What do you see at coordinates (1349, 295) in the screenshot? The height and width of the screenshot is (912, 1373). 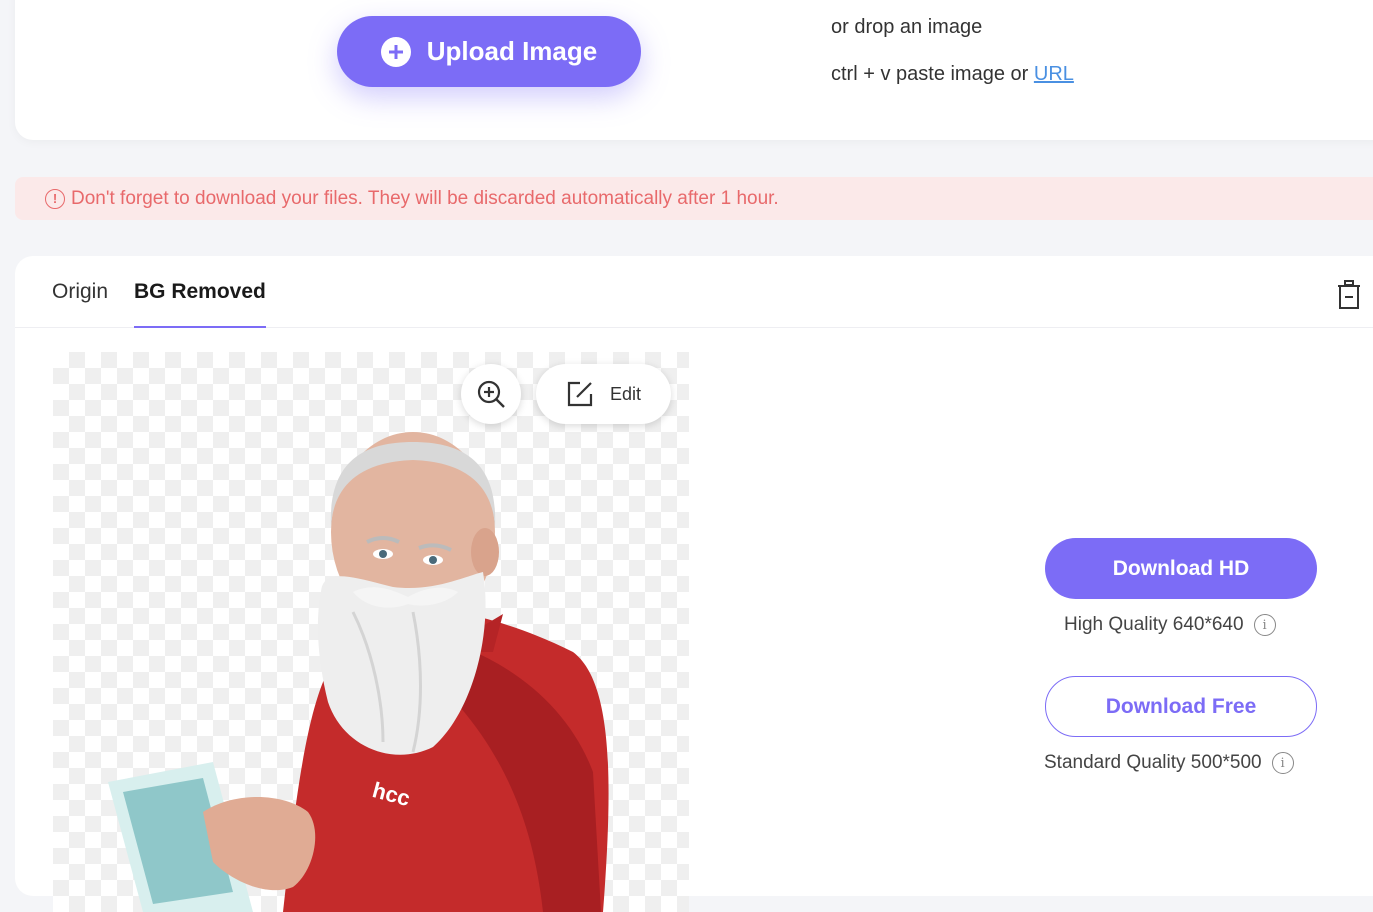 I see `trash-icon` at bounding box center [1349, 295].